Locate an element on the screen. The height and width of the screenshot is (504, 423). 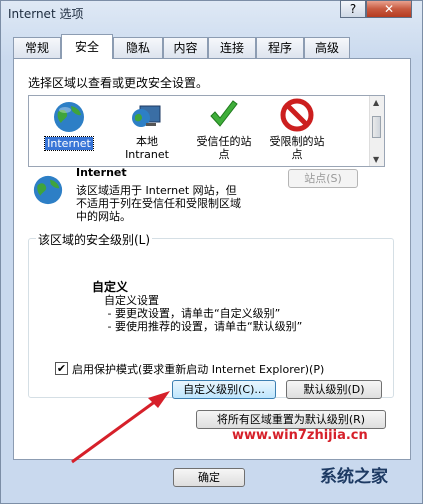
tab-security: 安全 is located at coordinates (87, 46).